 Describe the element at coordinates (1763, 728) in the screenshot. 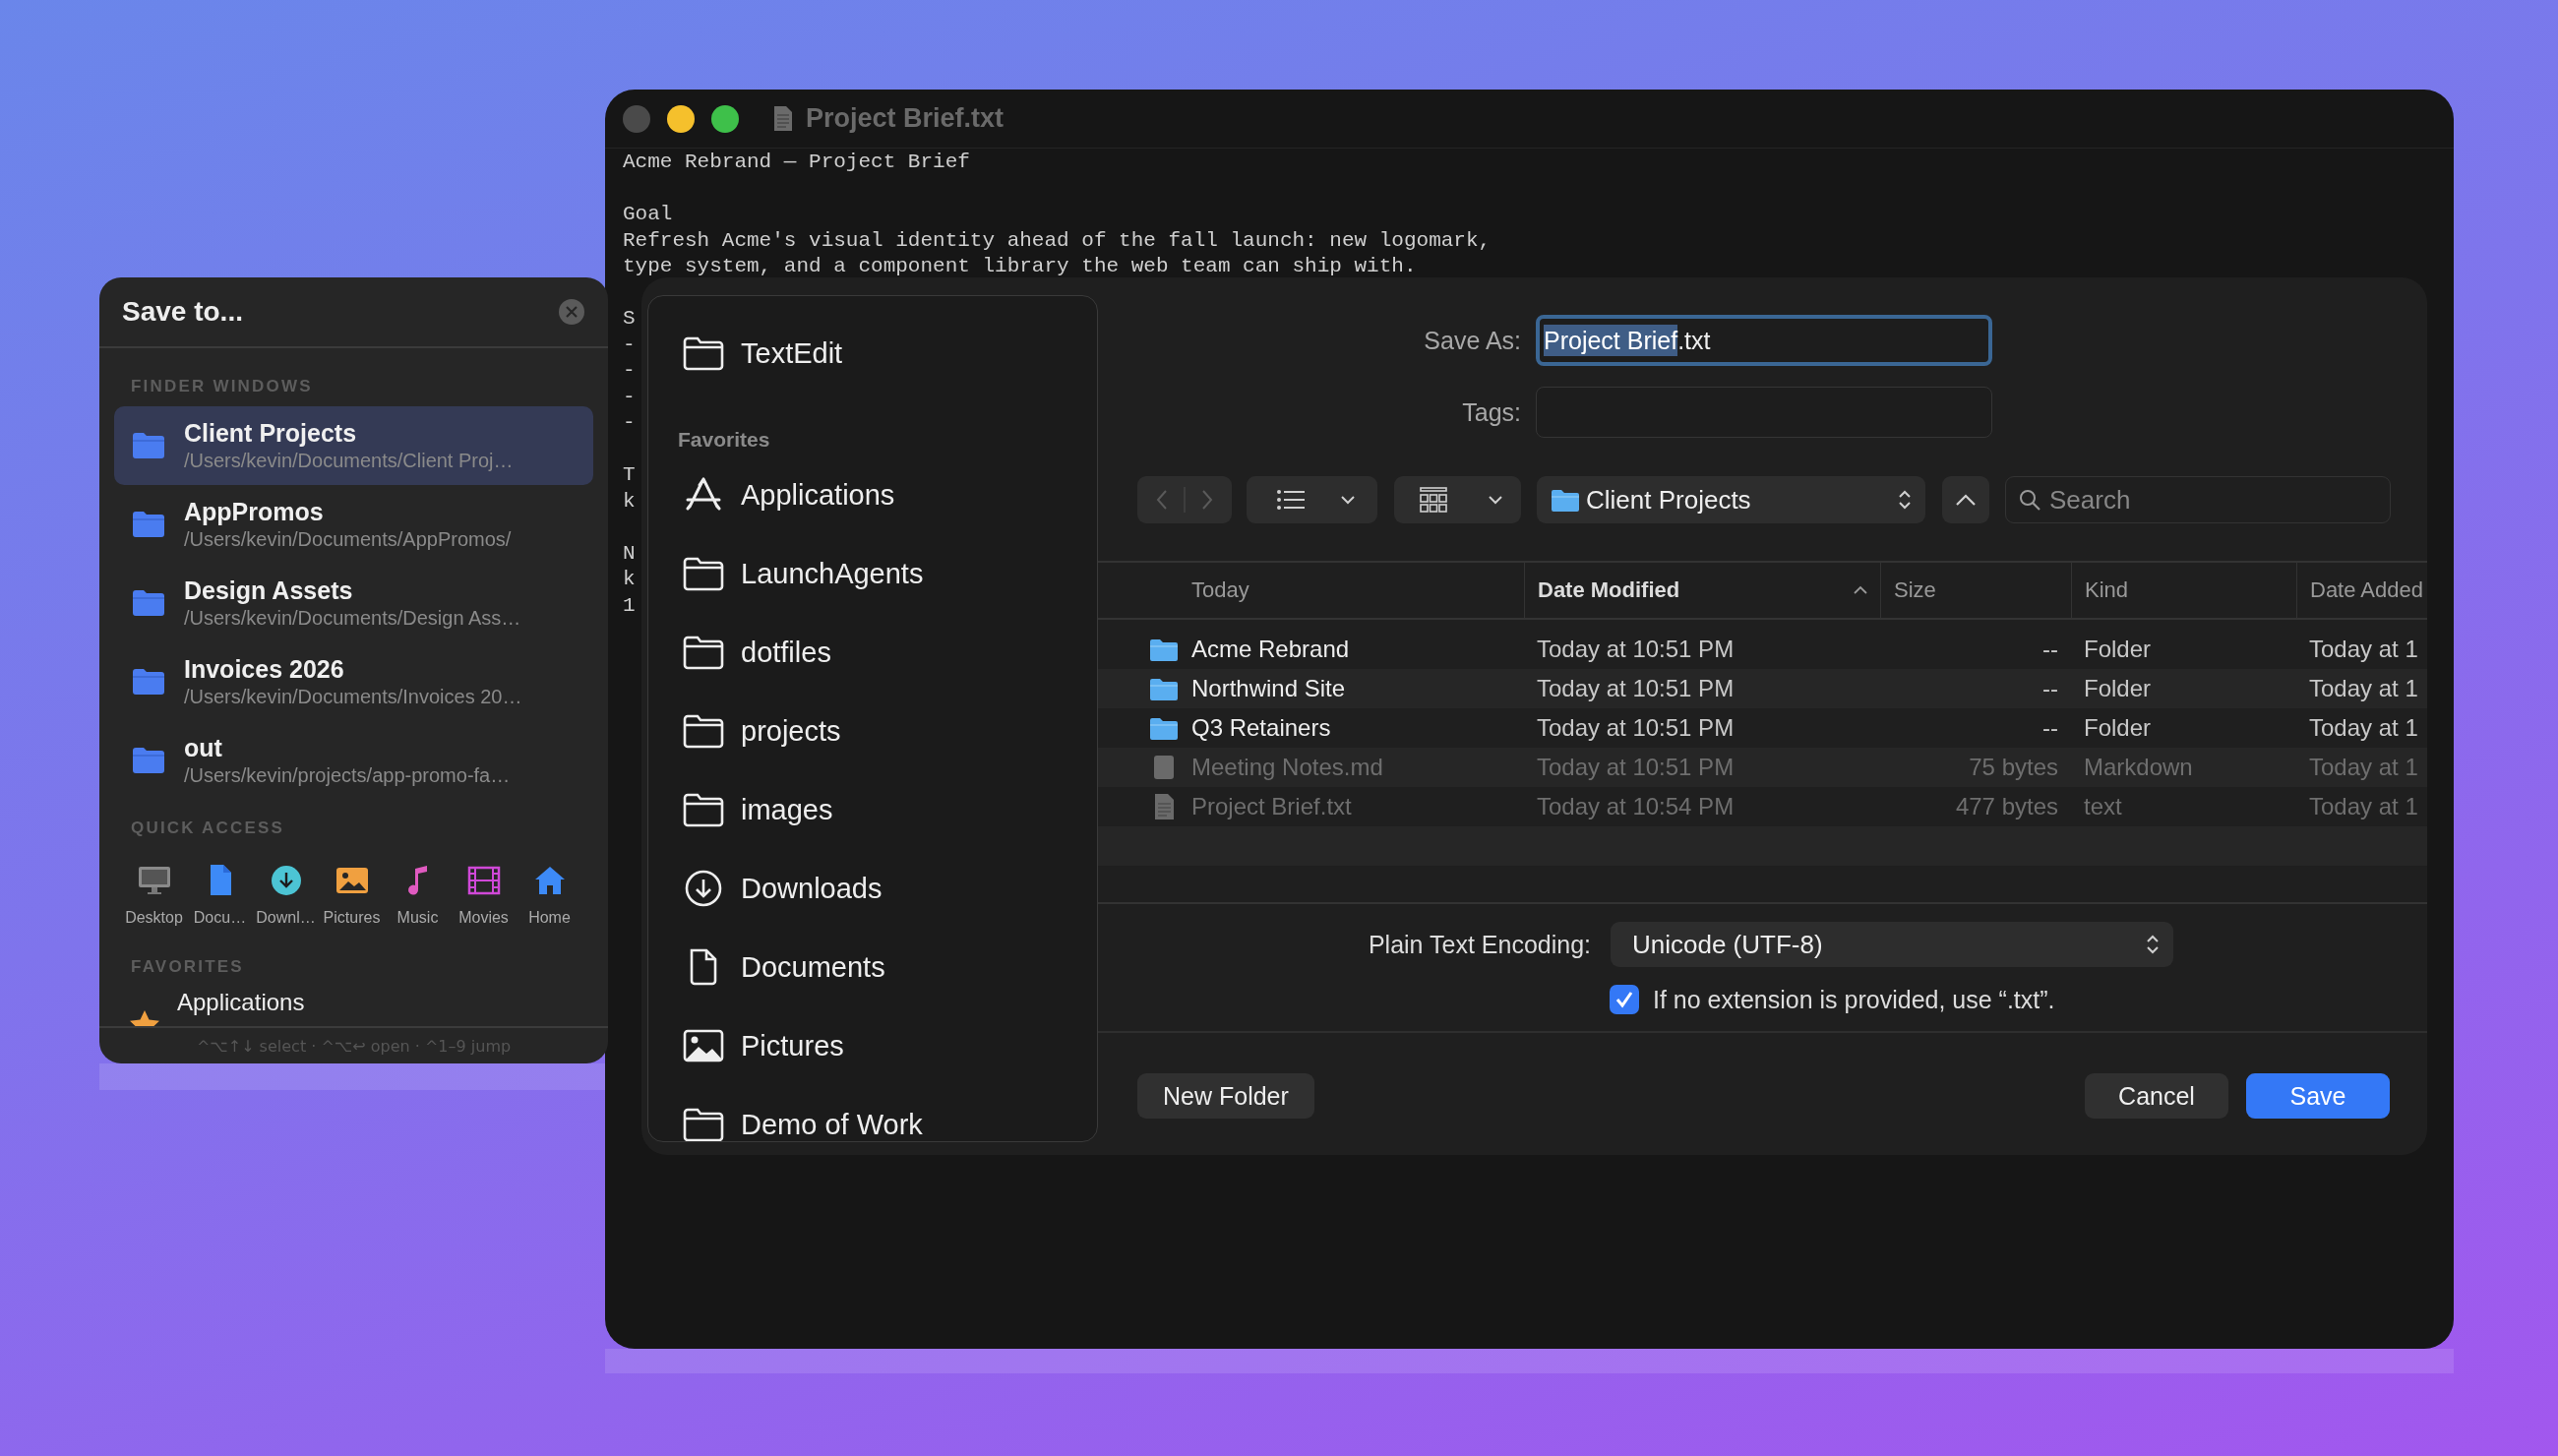

I see `file-row: Q3 Retainers Today at 10:51 PM -- Folder Today at 1` at that location.